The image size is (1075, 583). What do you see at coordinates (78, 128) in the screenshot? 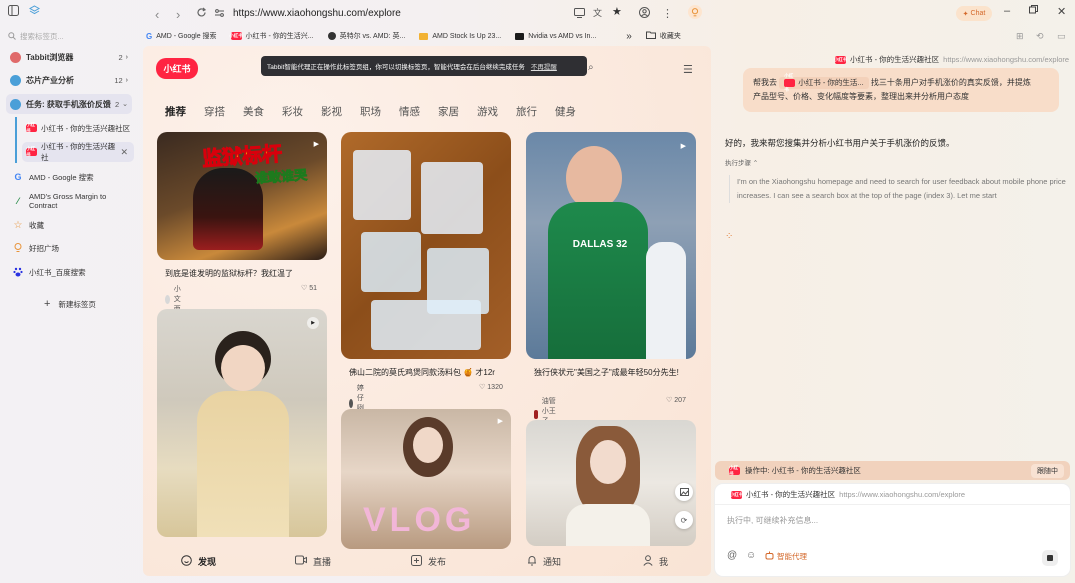
I see `subtab-xhs-1: 小红书 小红书 - 你的生活兴趣社区` at bounding box center [78, 128].